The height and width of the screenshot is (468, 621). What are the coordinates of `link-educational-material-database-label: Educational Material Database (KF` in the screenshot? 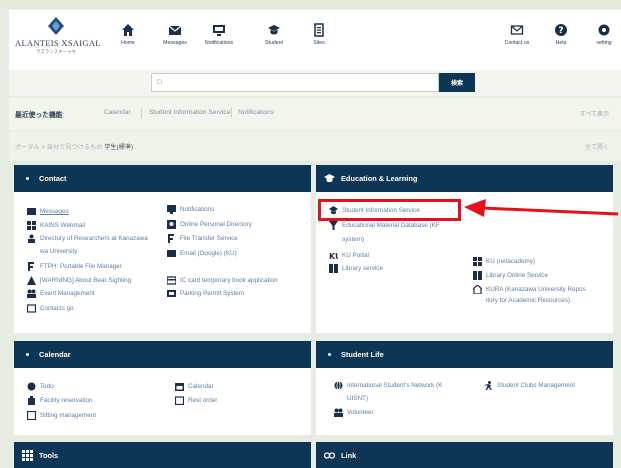 It's located at (391, 225).